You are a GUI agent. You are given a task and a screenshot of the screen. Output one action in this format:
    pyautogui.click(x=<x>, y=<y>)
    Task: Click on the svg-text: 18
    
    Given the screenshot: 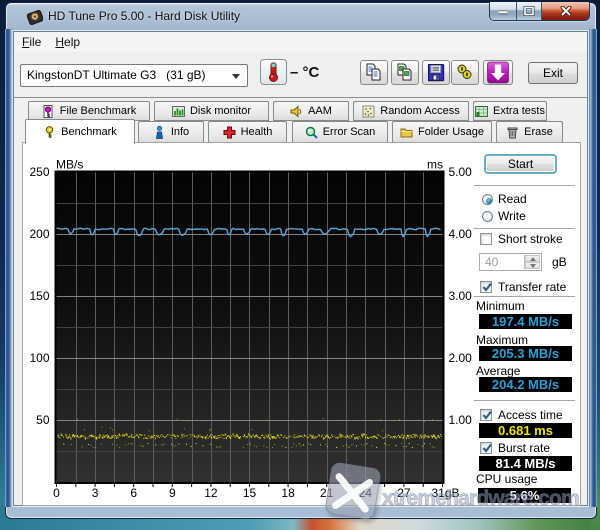 What is the action you would take?
    pyautogui.click(x=288, y=493)
    